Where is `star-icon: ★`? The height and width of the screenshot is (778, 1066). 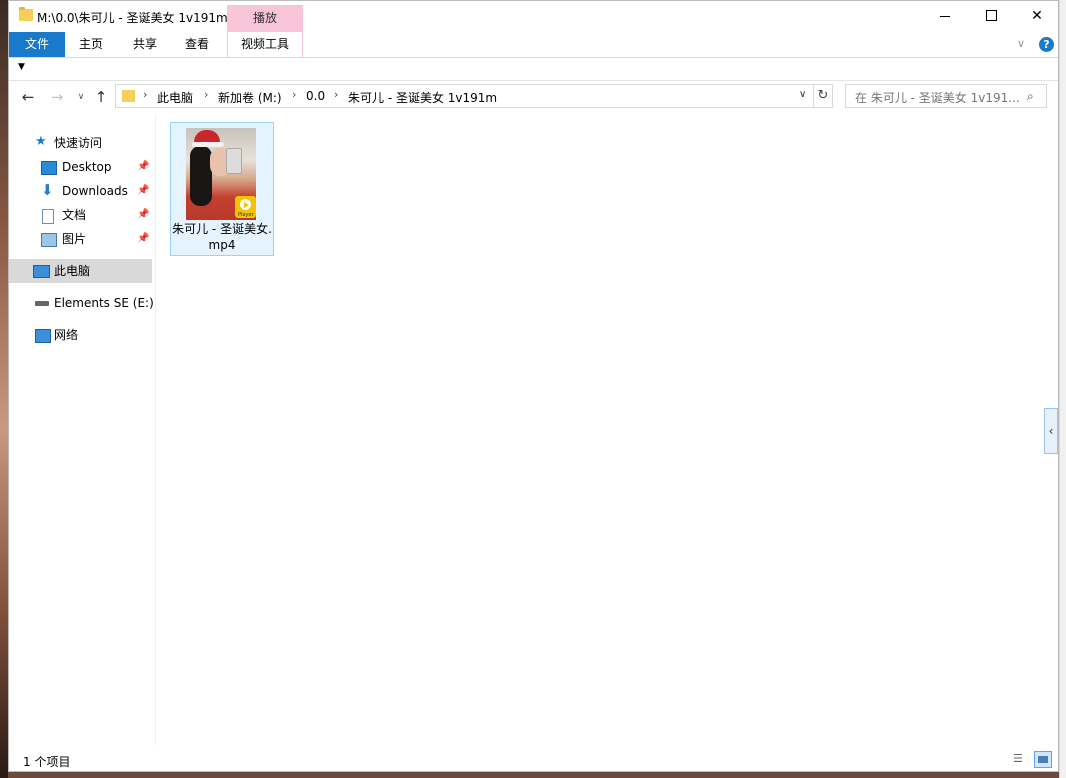 star-icon: ★ is located at coordinates (41, 141).